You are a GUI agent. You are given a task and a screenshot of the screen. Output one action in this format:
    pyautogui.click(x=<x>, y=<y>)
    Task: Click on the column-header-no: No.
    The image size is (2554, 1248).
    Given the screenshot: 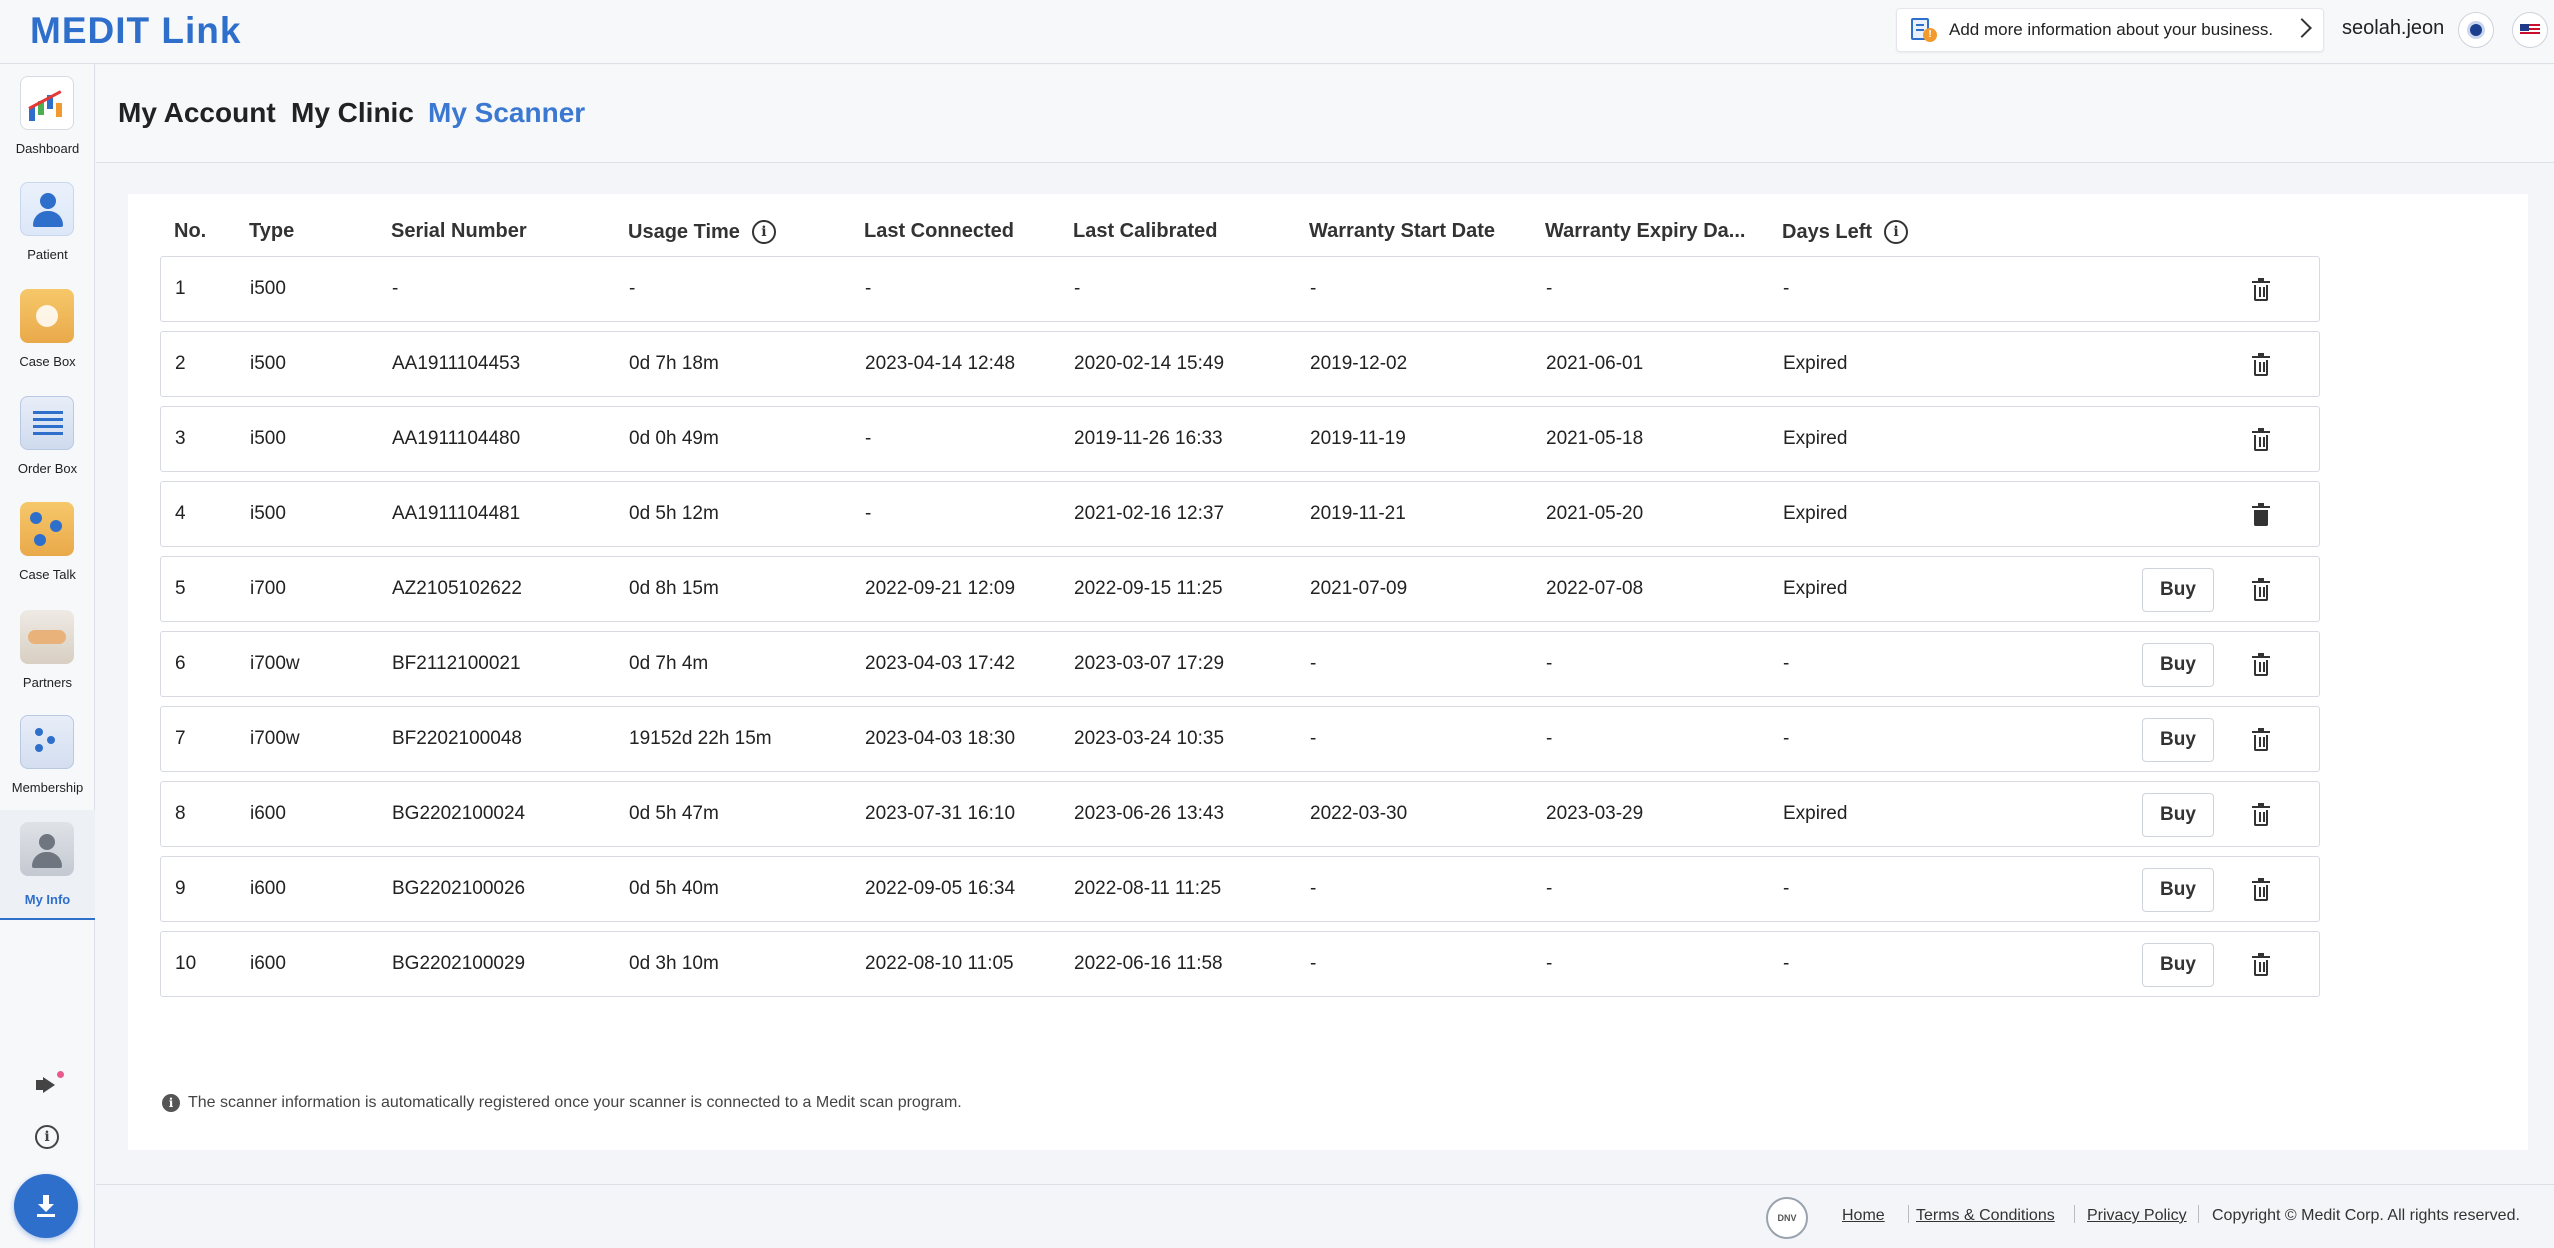 What is the action you would take?
    pyautogui.click(x=190, y=231)
    